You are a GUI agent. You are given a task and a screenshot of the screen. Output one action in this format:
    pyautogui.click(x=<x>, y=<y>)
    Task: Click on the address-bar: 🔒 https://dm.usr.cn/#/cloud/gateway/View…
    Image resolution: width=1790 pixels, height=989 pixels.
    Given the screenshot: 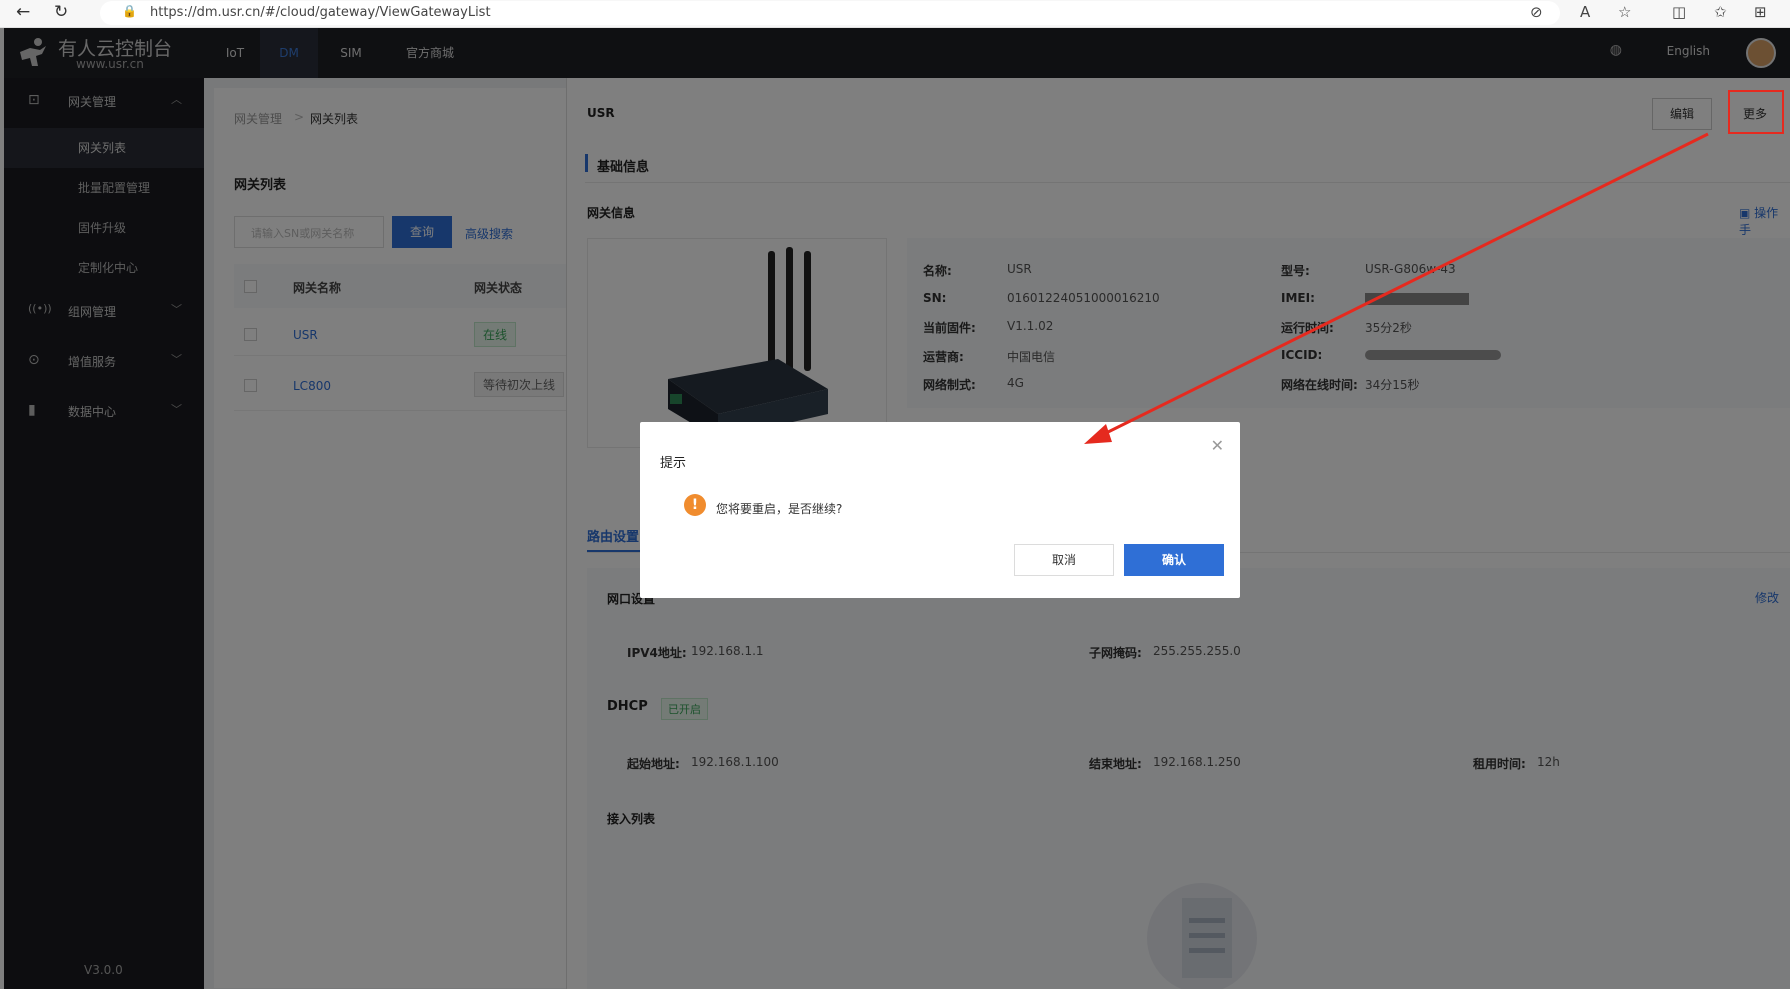 What is the action you would take?
    pyautogui.click(x=830, y=13)
    